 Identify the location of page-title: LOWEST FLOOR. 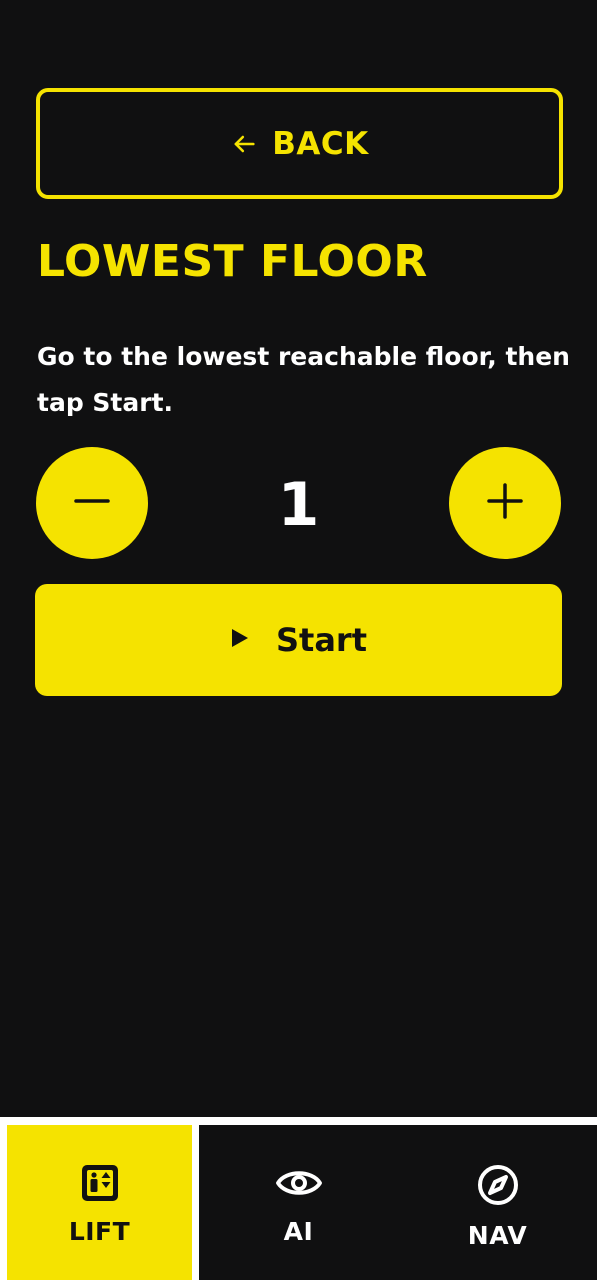
(232, 261).